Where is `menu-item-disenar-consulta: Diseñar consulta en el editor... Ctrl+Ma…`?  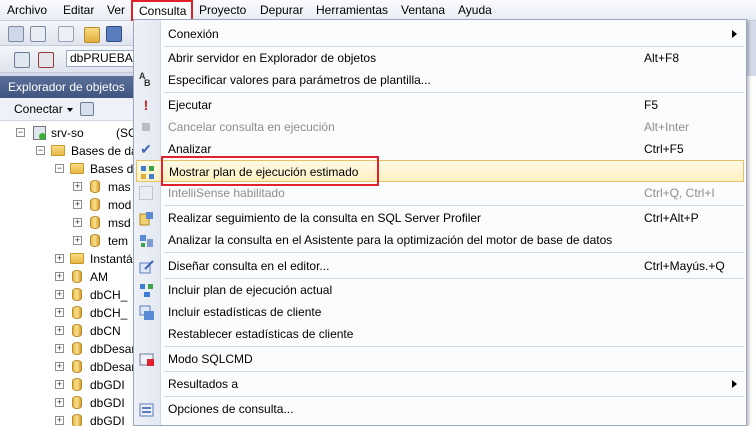
menu-item-disenar-consulta: Diseñar consulta en el editor... Ctrl+Ma… is located at coordinates (440, 266).